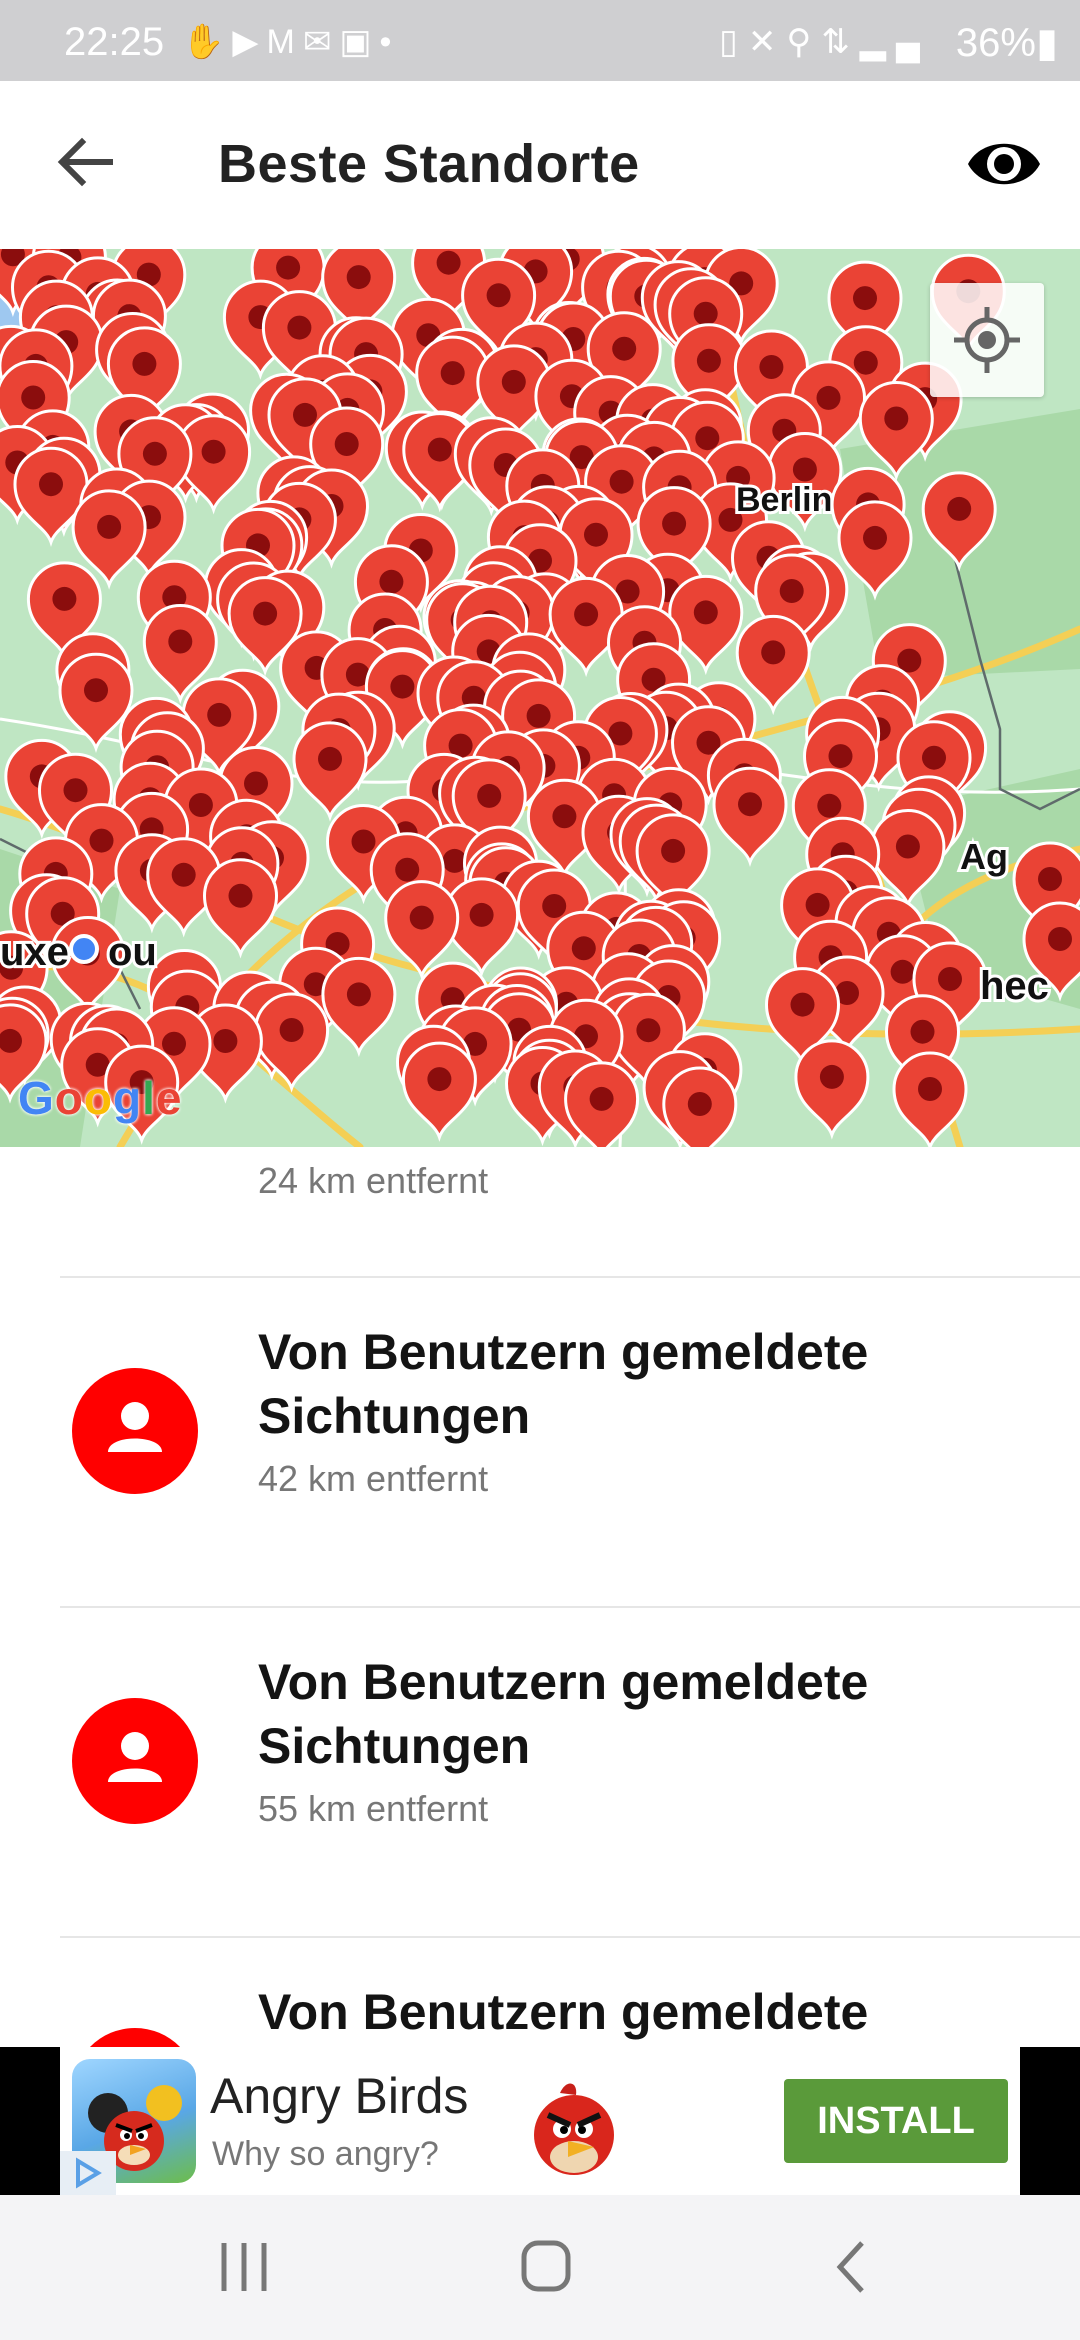 The height and width of the screenshot is (2340, 1080). What do you see at coordinates (563, 2012) in the screenshot?
I see `item-title: Von Benutzern gemeldete` at bounding box center [563, 2012].